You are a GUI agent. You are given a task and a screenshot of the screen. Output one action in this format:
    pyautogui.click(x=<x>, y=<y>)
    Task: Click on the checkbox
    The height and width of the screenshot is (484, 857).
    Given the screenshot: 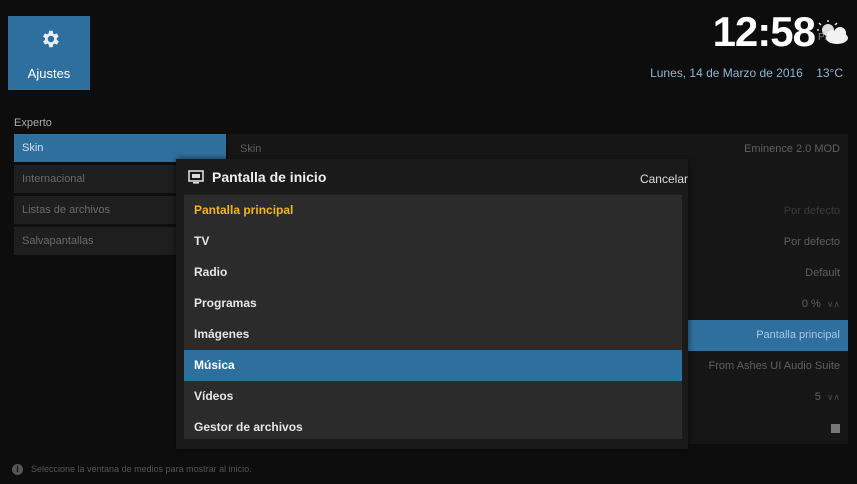 What is the action you would take?
    pyautogui.click(x=835, y=428)
    